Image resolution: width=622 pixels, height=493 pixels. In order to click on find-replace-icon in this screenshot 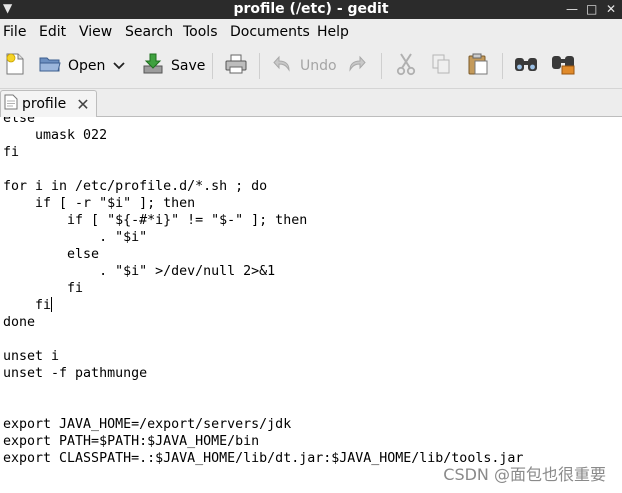, I will do `click(563, 66)`.